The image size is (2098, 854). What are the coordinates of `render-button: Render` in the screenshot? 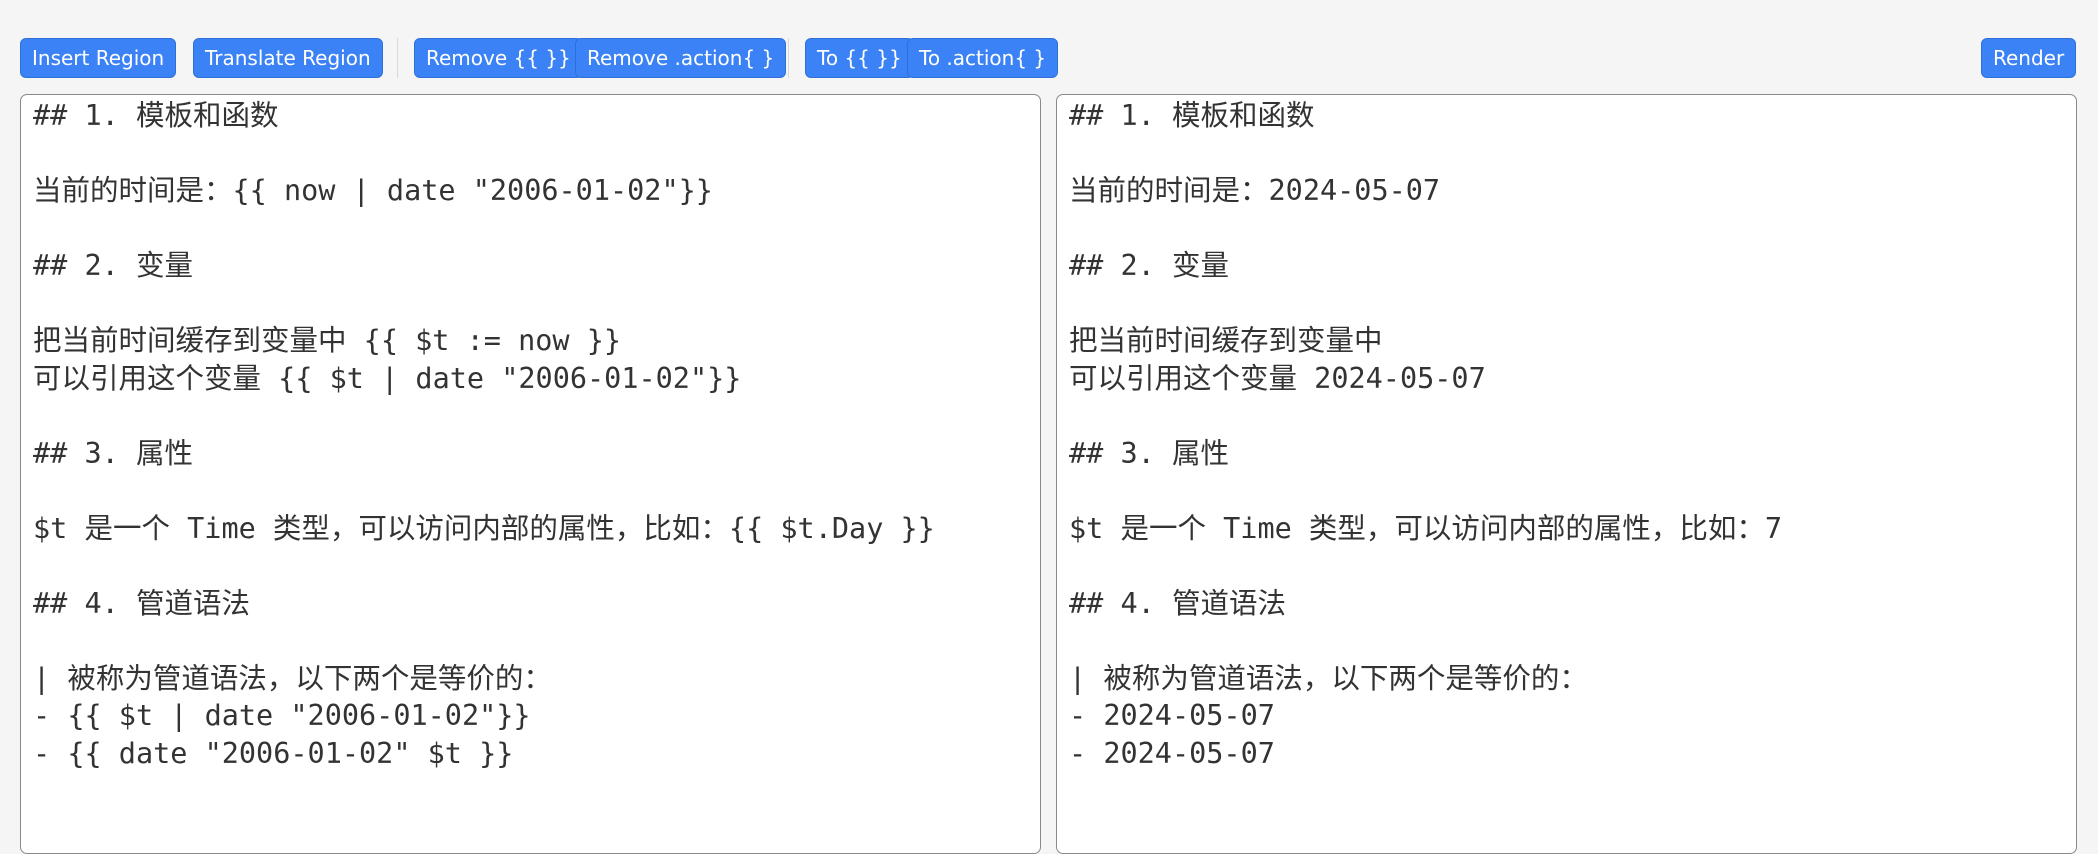 It's located at (2029, 58).